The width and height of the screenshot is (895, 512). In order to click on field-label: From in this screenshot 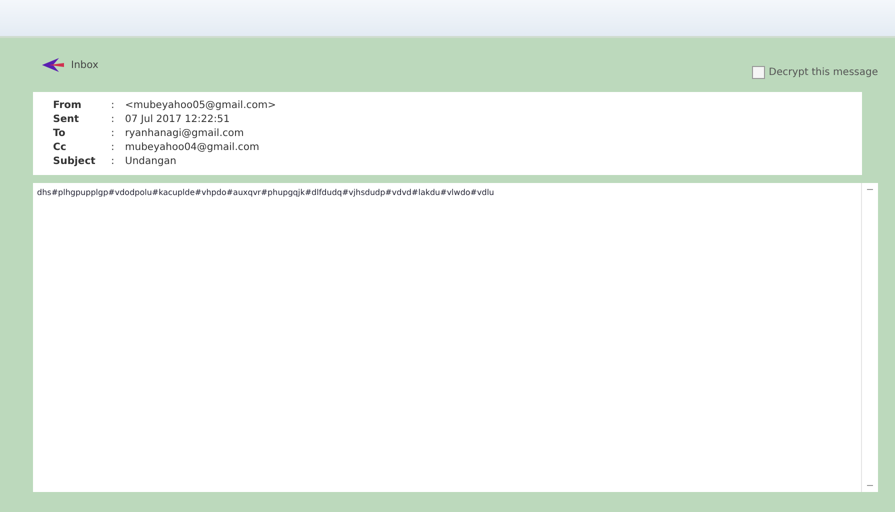, I will do `click(67, 105)`.